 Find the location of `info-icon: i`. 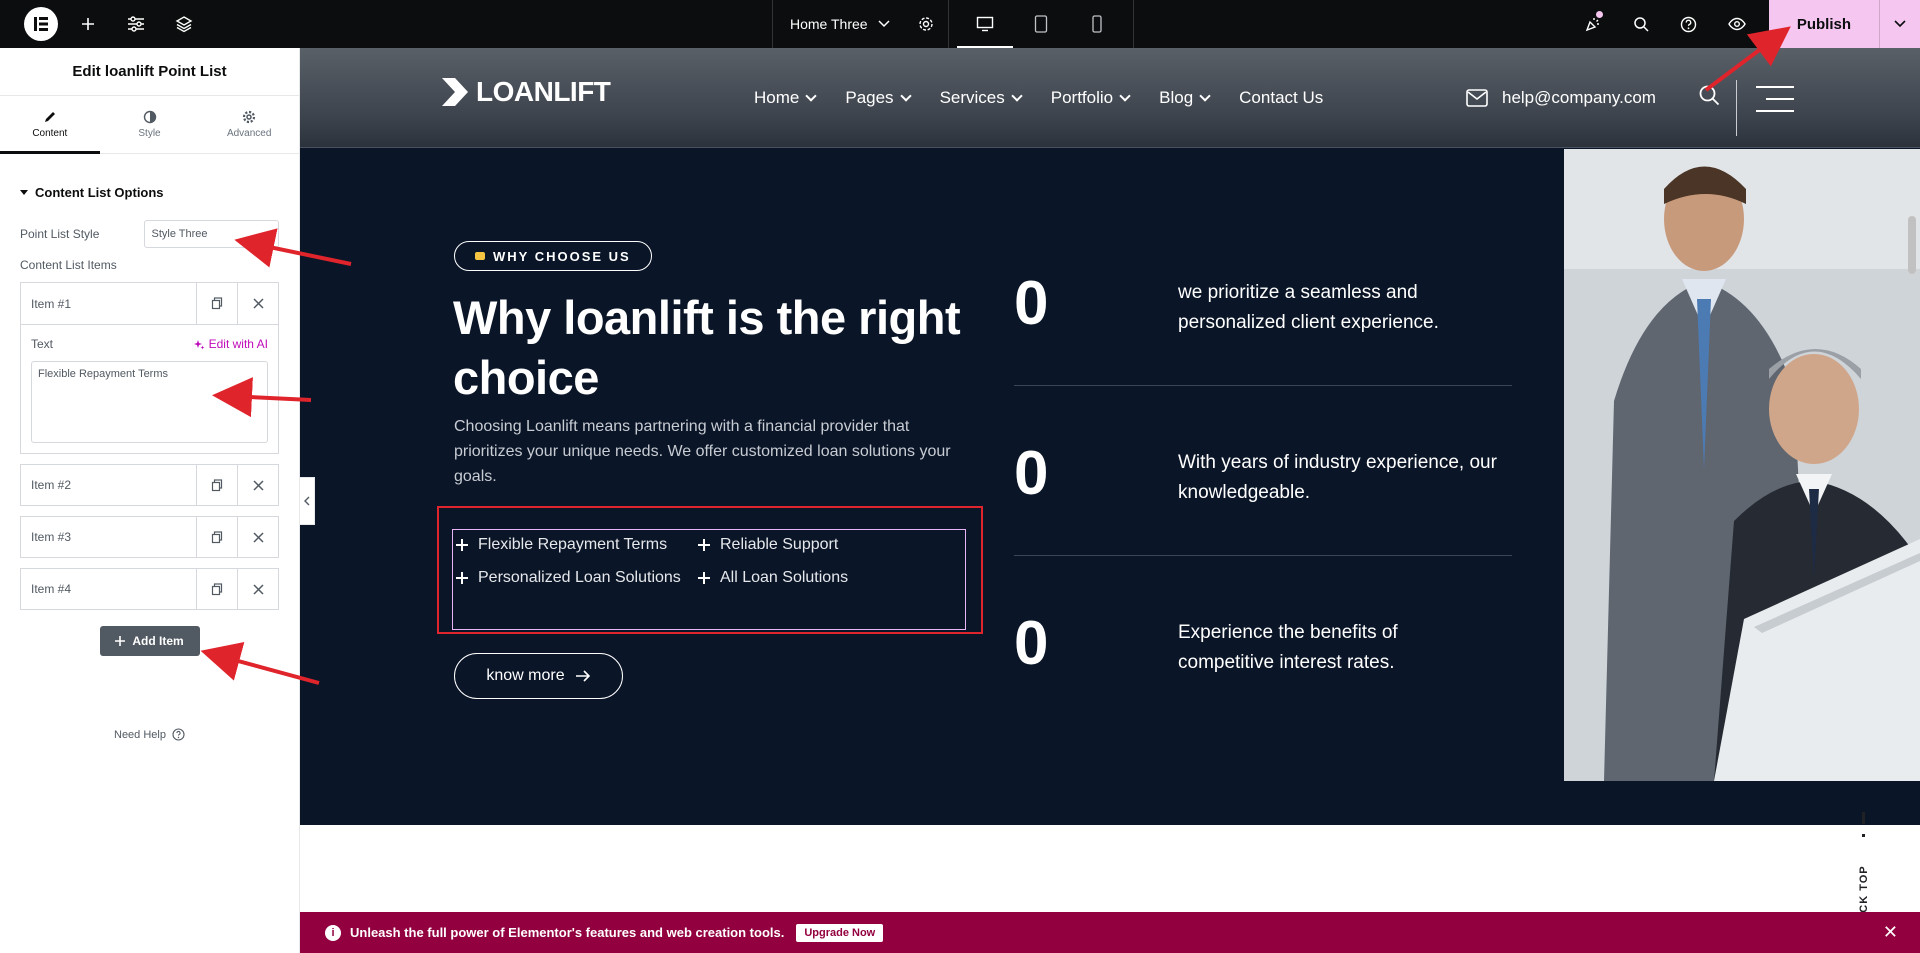

info-icon: i is located at coordinates (333, 932).